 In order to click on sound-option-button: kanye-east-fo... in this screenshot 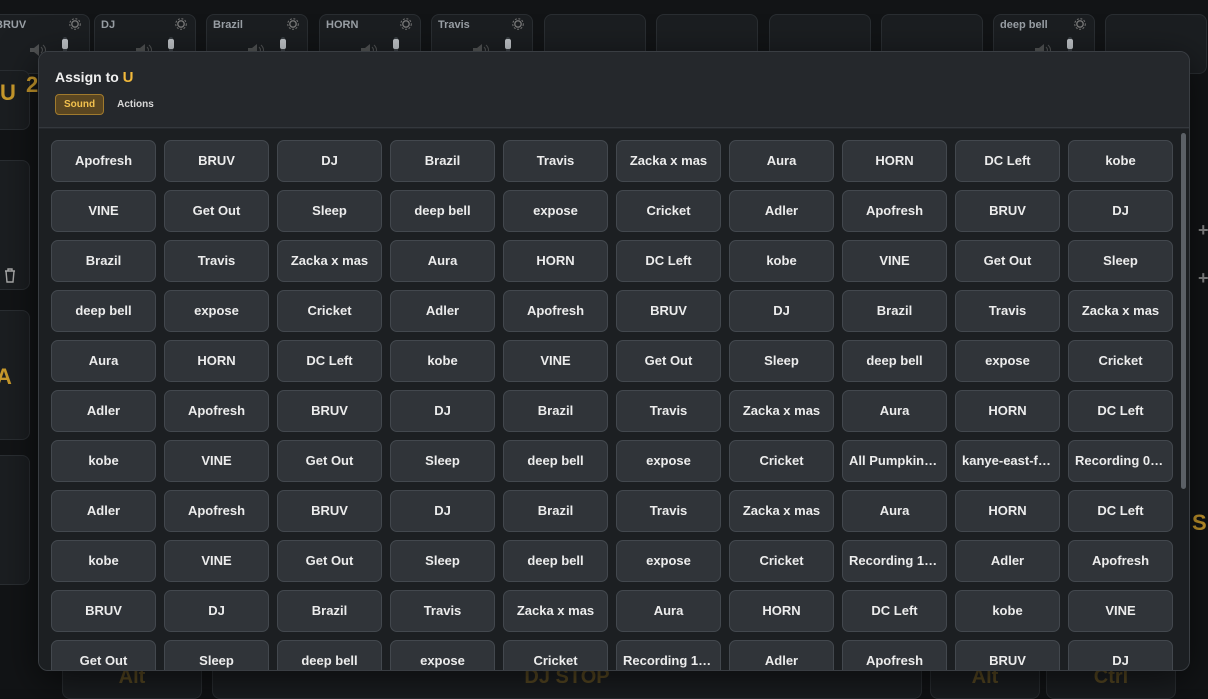, I will do `click(1007, 461)`.